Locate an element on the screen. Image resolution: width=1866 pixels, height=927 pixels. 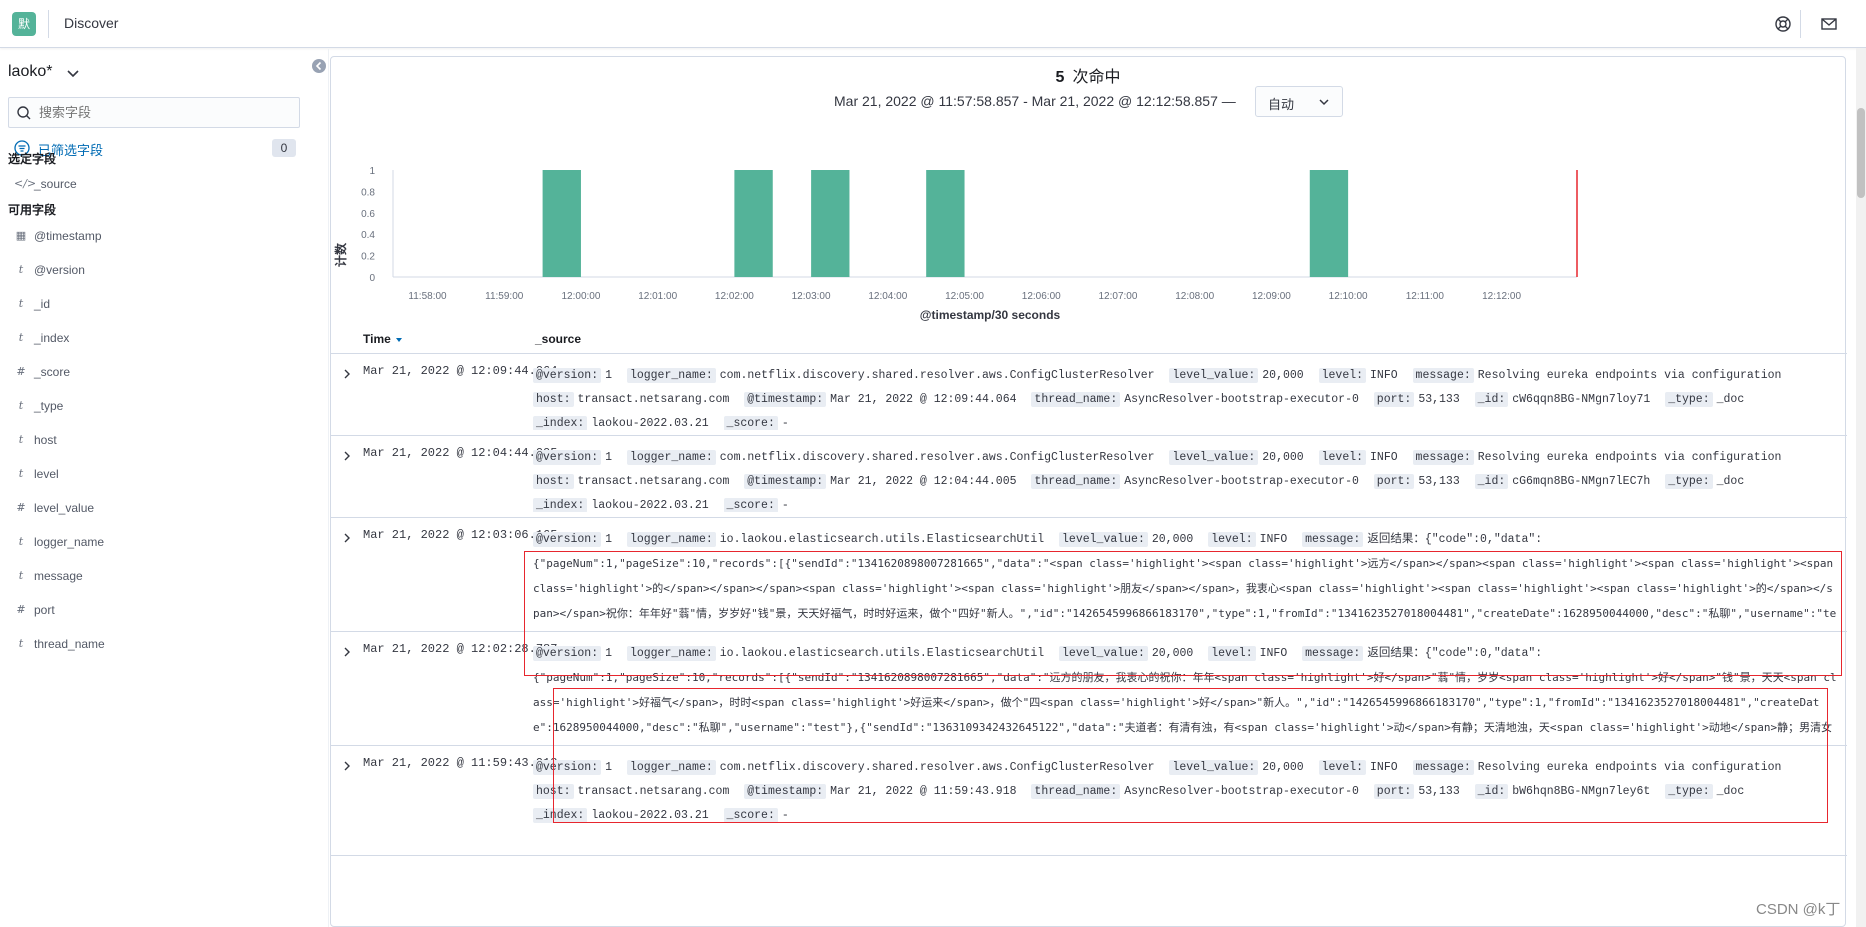
source-field-key: port: is located at coordinates (1394, 791).